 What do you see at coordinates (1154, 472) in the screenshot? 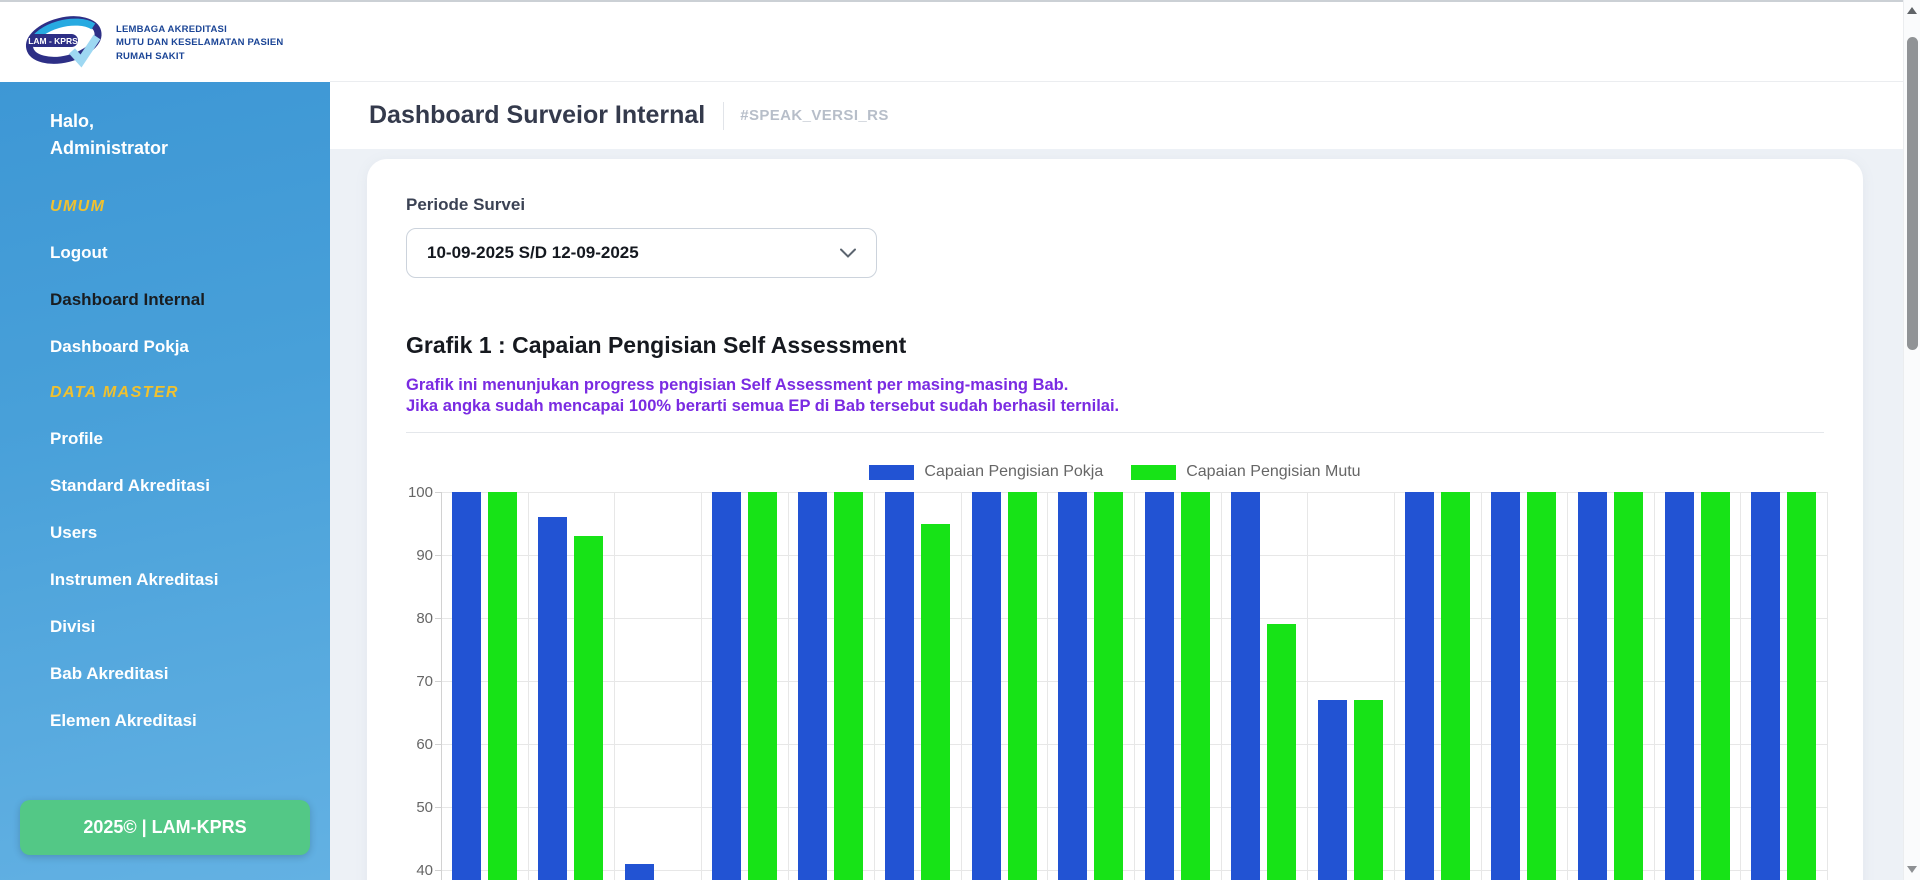
I see `legend-swatch-icon` at bounding box center [1154, 472].